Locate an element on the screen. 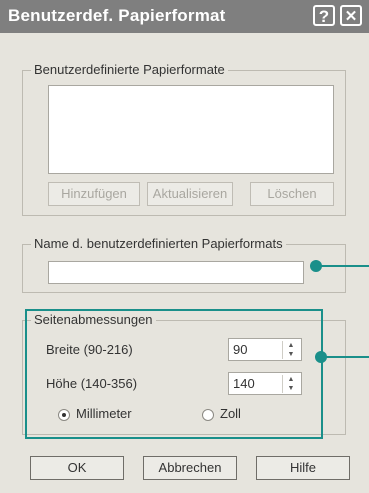 This screenshot has height=493, width=369. delete-button: Löschen is located at coordinates (292, 194).